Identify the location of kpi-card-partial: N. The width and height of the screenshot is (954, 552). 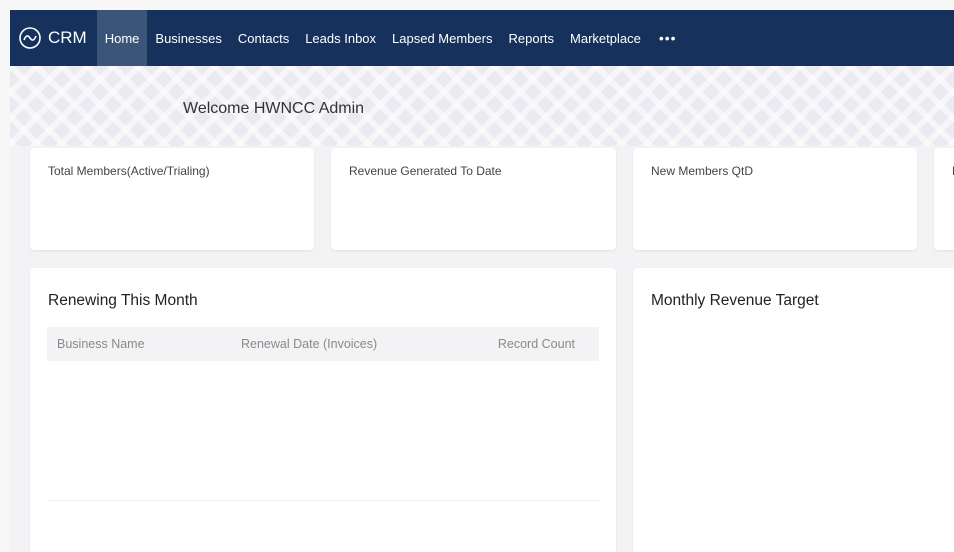
(944, 199).